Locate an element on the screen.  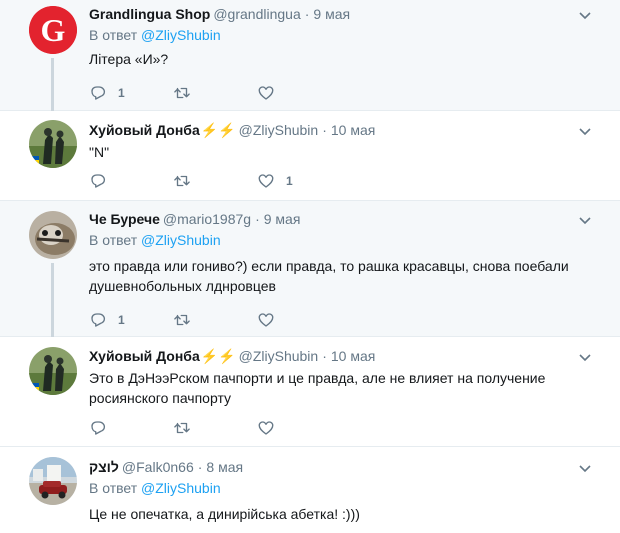
author-handle: @grandlingua is located at coordinates (256, 14).